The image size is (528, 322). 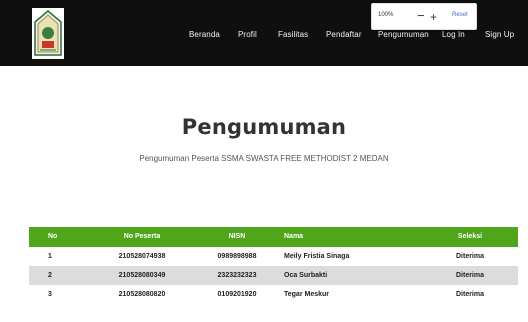 What do you see at coordinates (142, 294) in the screenshot?
I see `cell-no-peserta: 210528080820` at bounding box center [142, 294].